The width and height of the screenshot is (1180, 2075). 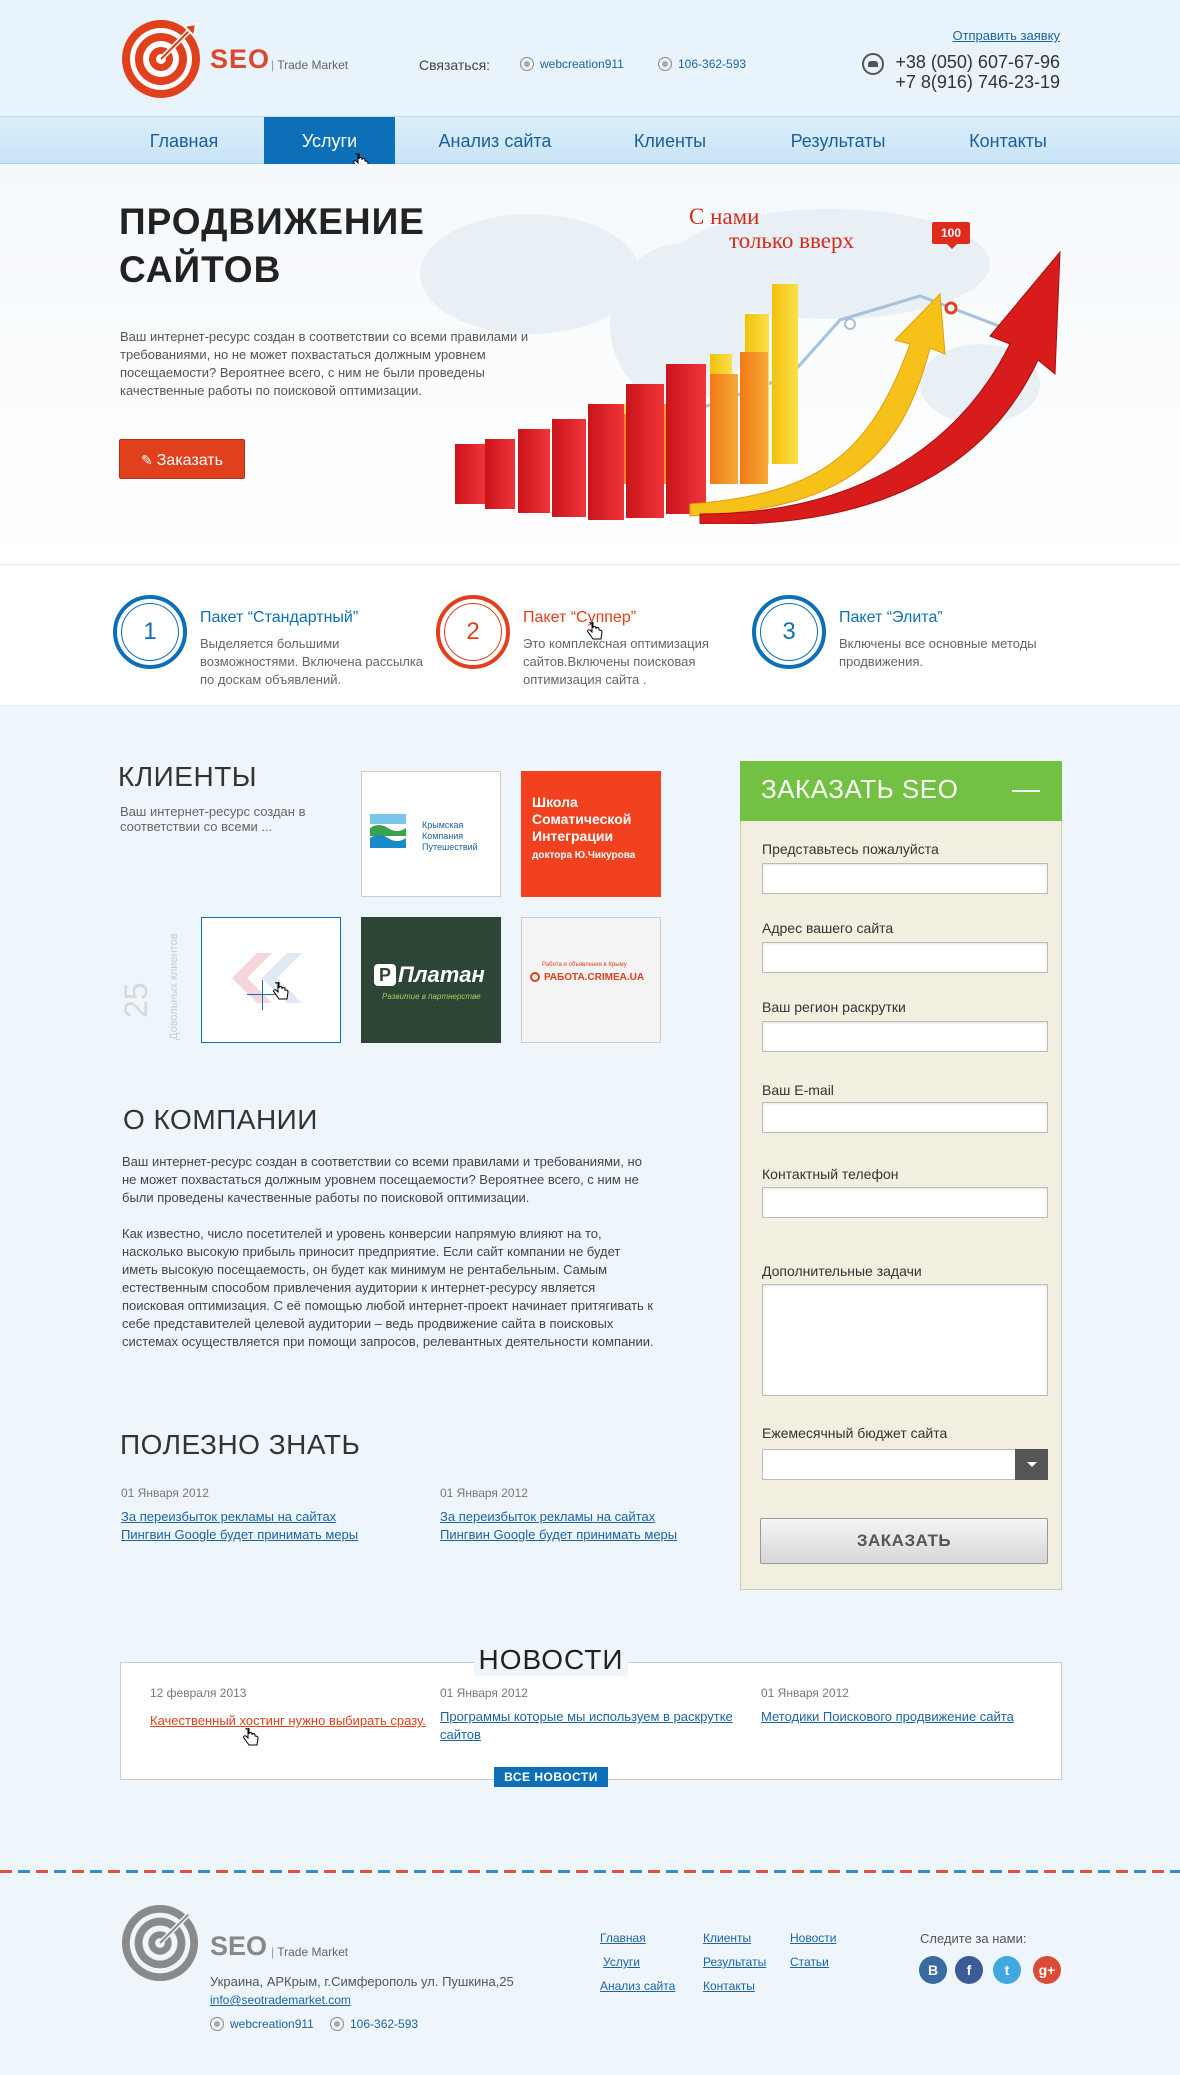 I want to click on footer-link-news: Новости, so click(x=813, y=1938).